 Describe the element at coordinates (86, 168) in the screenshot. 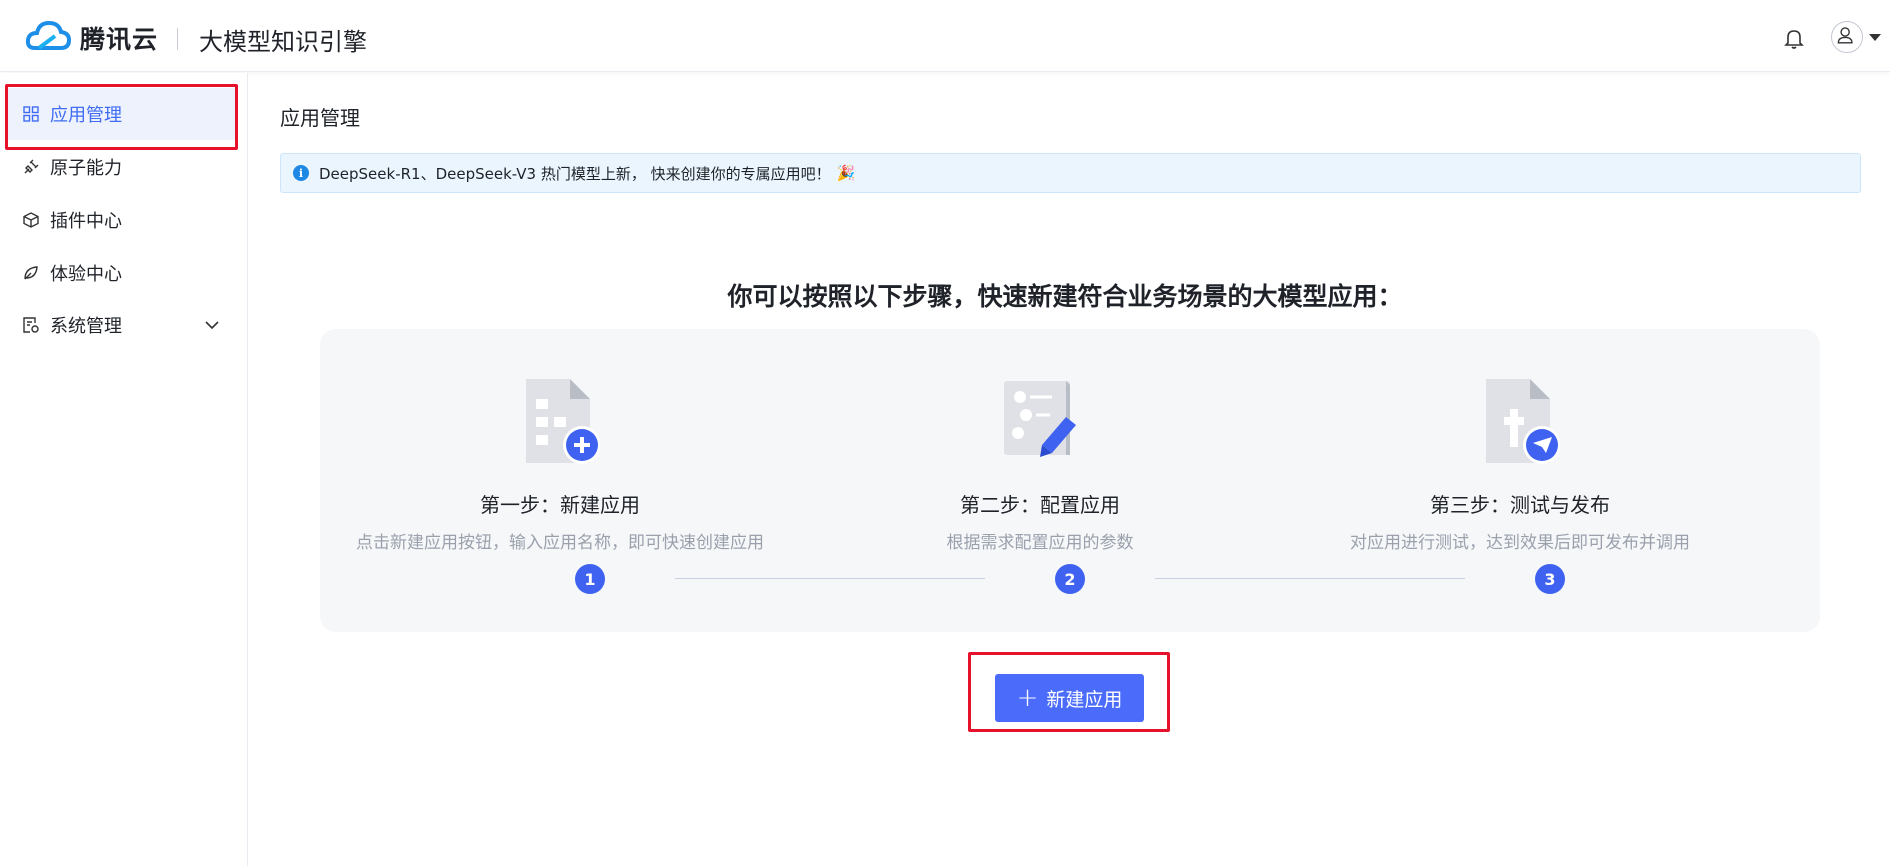

I see `sidebar-item-label: 原子能力` at that location.